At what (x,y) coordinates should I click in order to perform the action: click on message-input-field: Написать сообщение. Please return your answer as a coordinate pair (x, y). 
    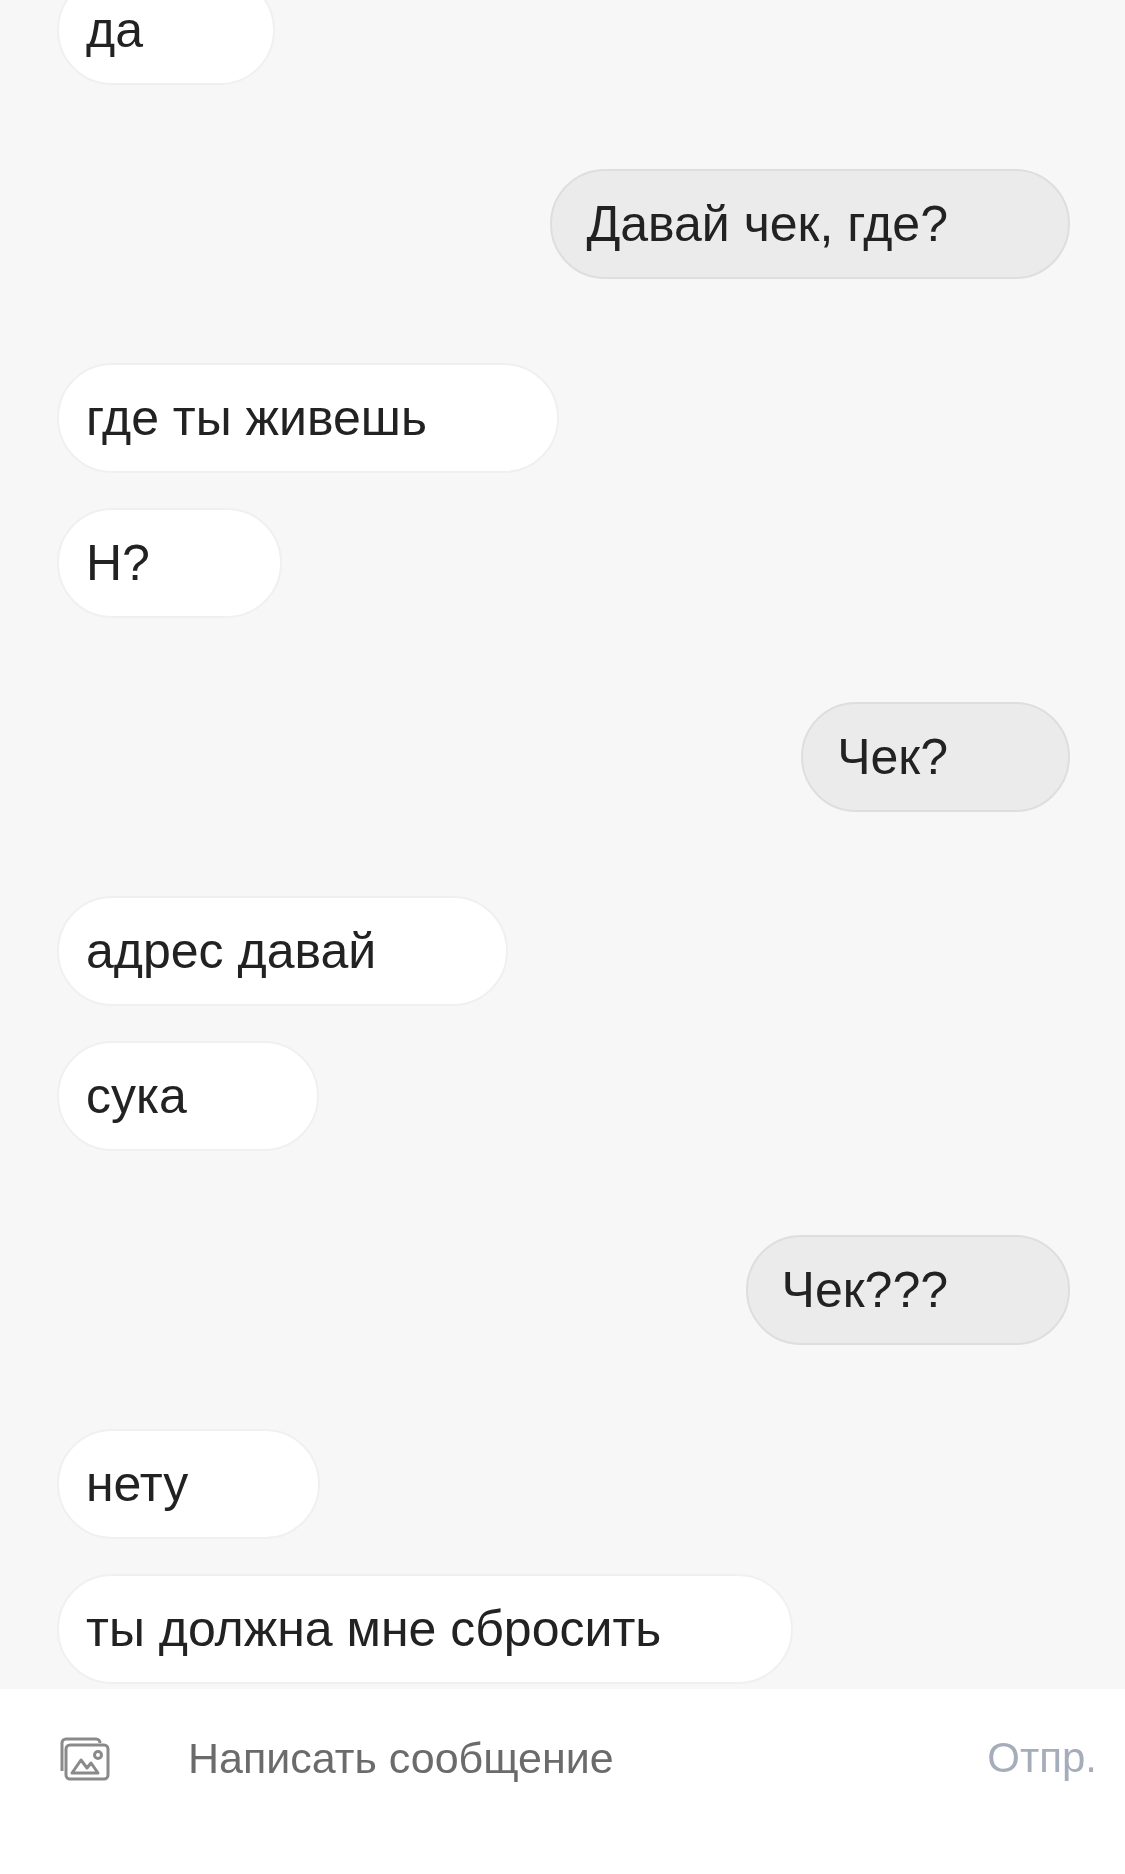
    Looking at the image, I should click on (588, 1758).